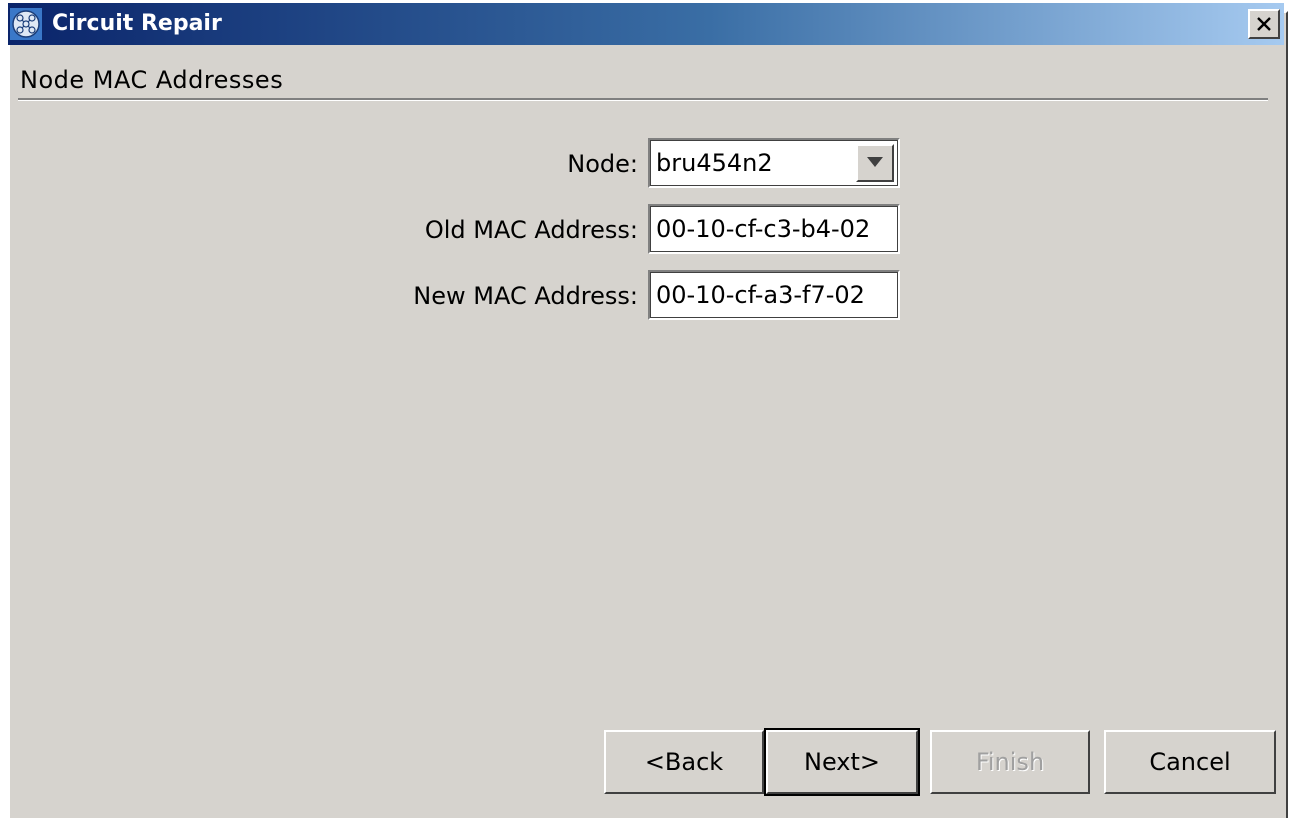 This screenshot has width=1298, height=818. I want to click on new-mac-field: 00-10-cf-a3-f7-02, so click(774, 295).